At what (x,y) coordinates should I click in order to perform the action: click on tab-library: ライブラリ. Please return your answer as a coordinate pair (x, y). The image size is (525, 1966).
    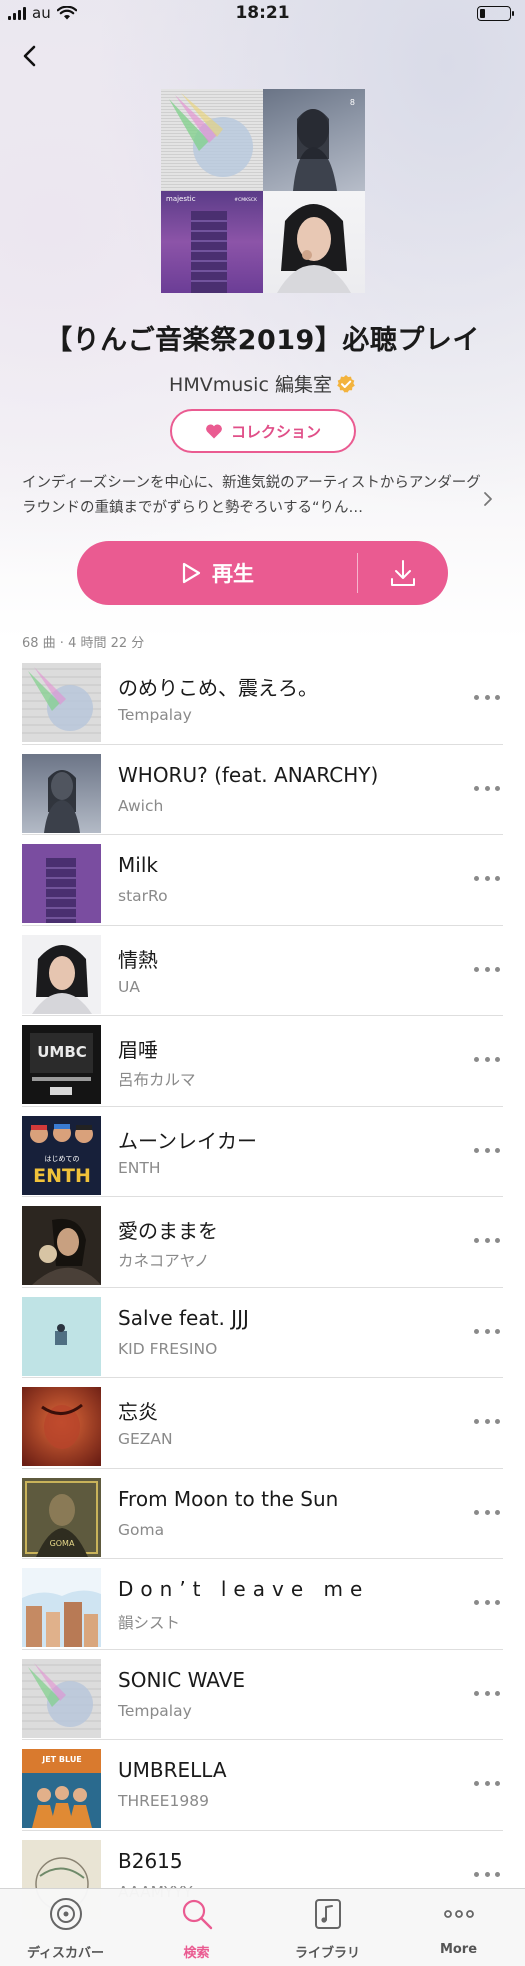
    Looking at the image, I should click on (327, 1927).